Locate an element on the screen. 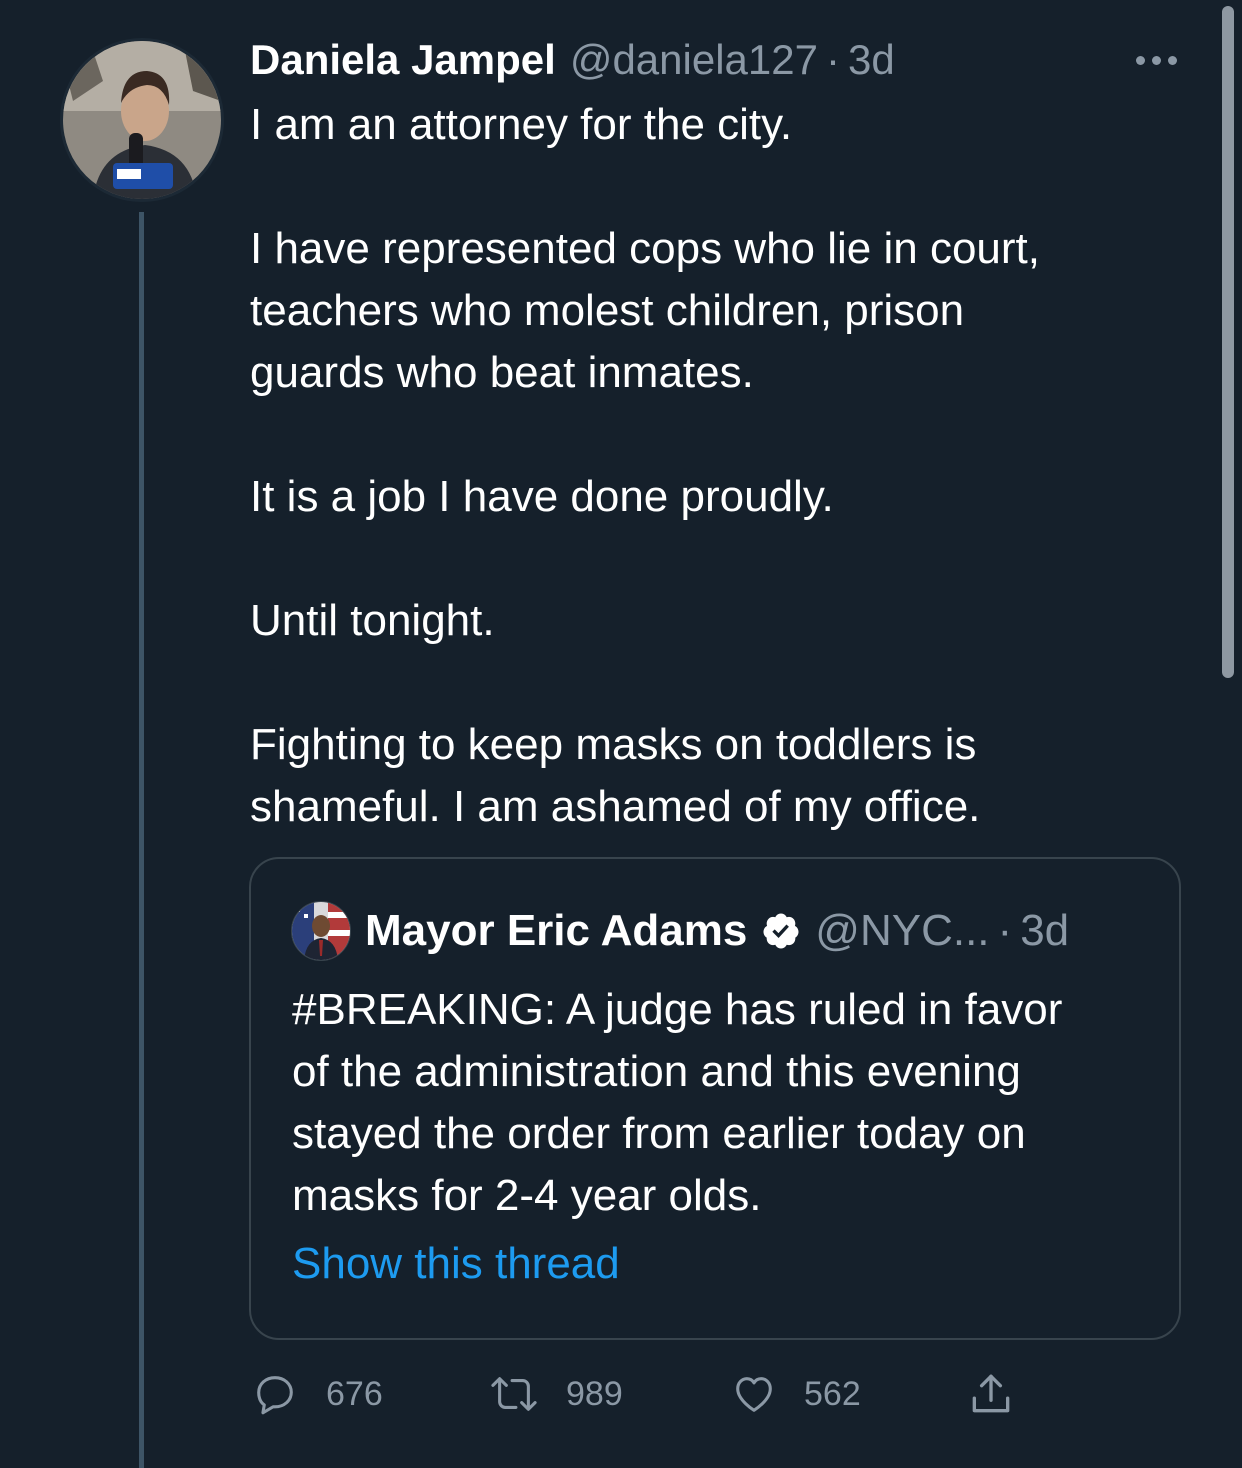 The image size is (1242, 1468). share-icon is located at coordinates (991, 1394).